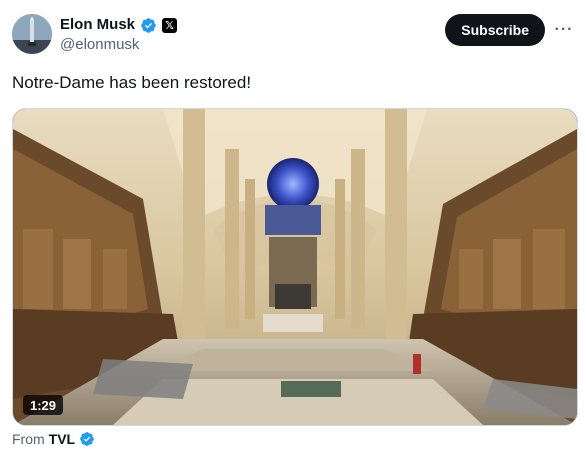 Image resolution: width=587 pixels, height=451 pixels. I want to click on more-options-icon: ···, so click(564, 30).